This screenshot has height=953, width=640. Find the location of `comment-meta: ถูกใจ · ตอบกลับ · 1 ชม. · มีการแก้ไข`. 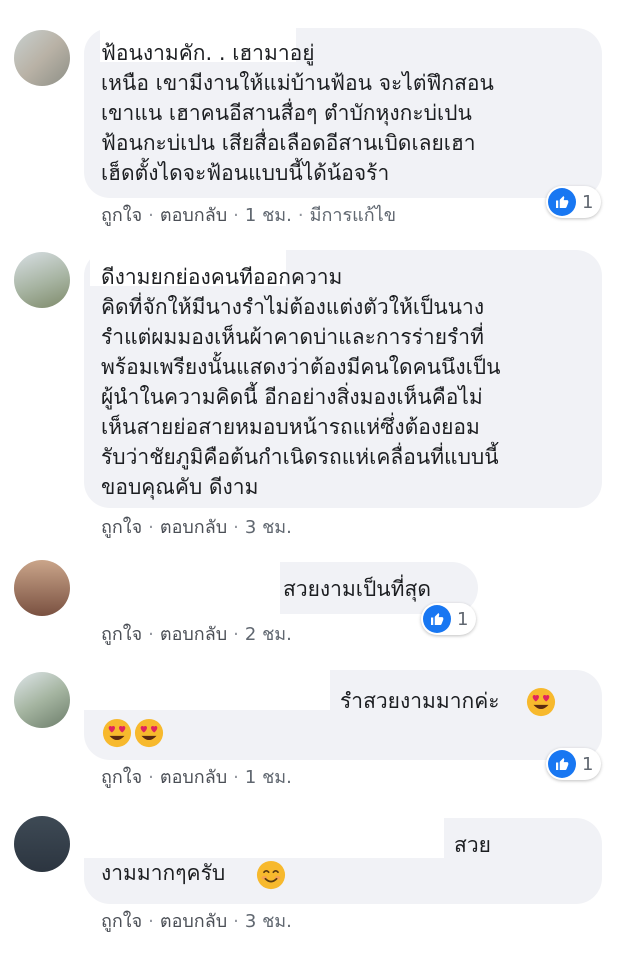

comment-meta: ถูกใจ · ตอบกลับ · 1 ชม. · มีการแก้ไข is located at coordinates (248, 216).